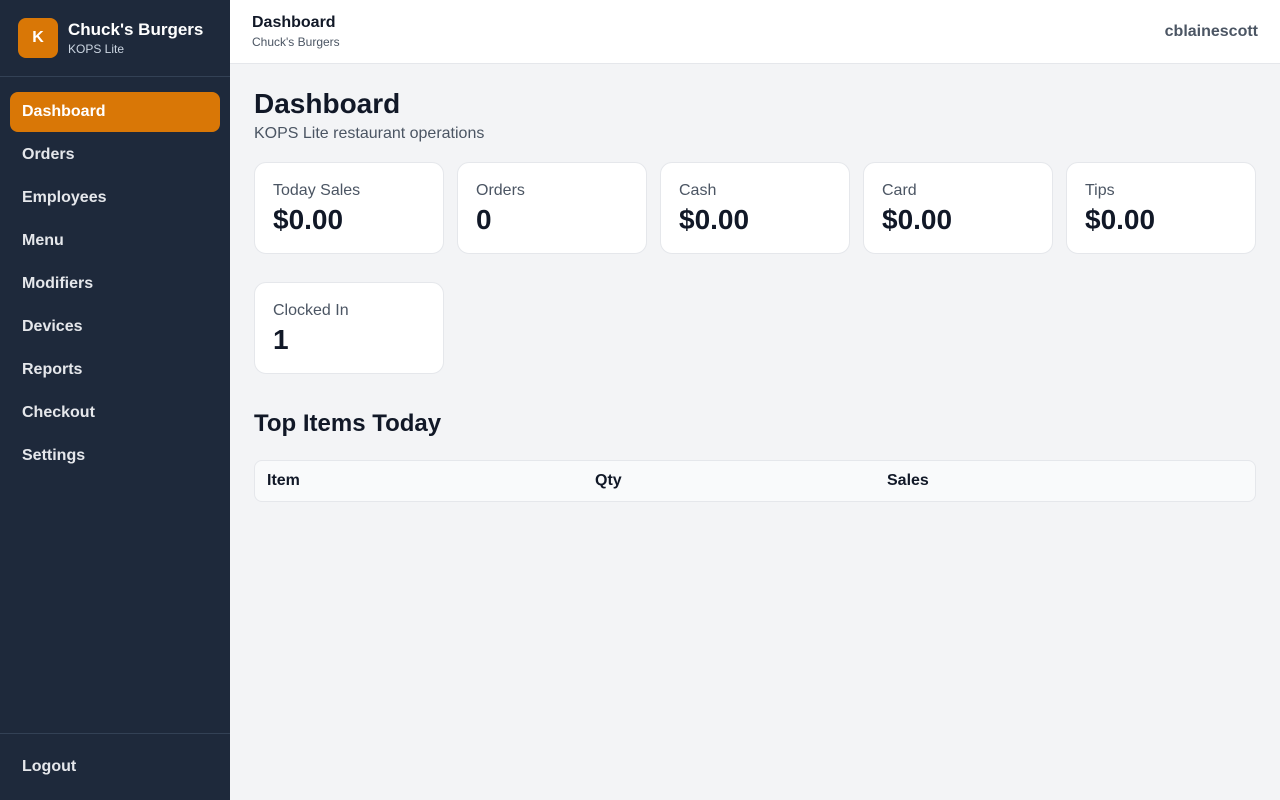 The image size is (1280, 800). I want to click on topbar-subtitle: Chuck's Burgers, so click(296, 41).